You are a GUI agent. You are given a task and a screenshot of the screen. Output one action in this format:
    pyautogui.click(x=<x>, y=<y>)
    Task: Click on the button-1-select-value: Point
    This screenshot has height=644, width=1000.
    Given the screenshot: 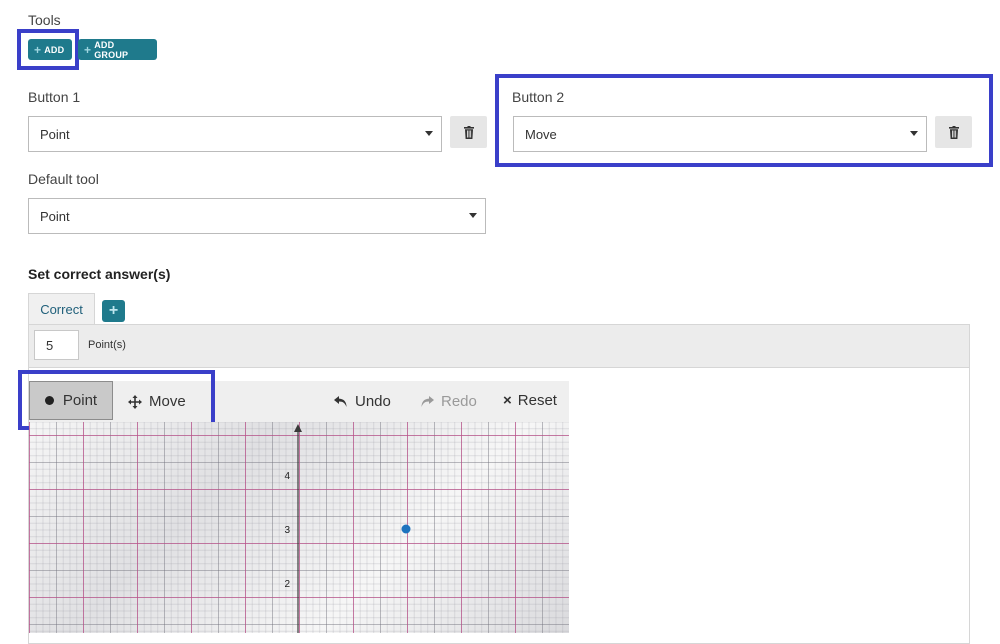 What is the action you would take?
    pyautogui.click(x=55, y=134)
    